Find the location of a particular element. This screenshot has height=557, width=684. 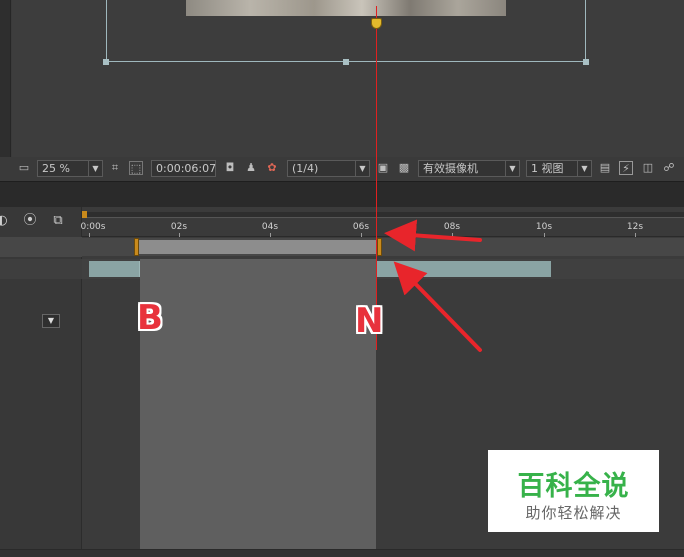

tick-label: 06s is located at coordinates (361, 227).